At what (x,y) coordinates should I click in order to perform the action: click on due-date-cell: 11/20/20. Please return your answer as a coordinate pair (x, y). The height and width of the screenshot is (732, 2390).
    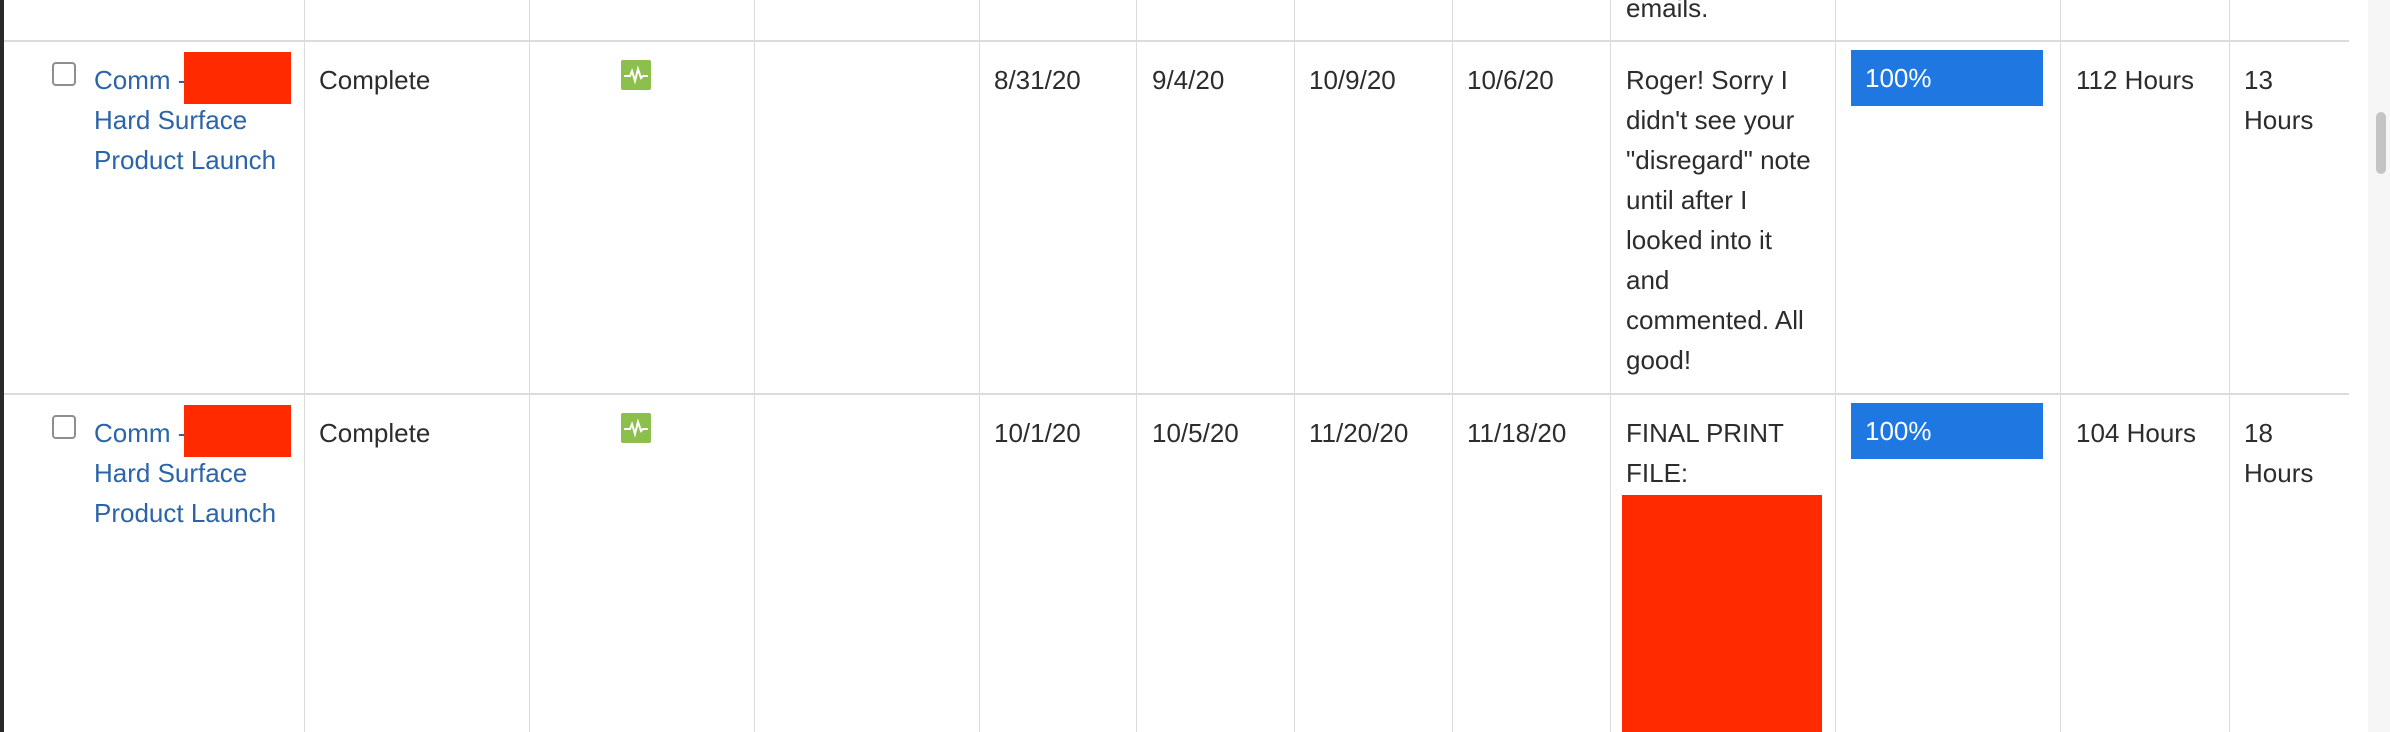
    Looking at the image, I should click on (1359, 433).